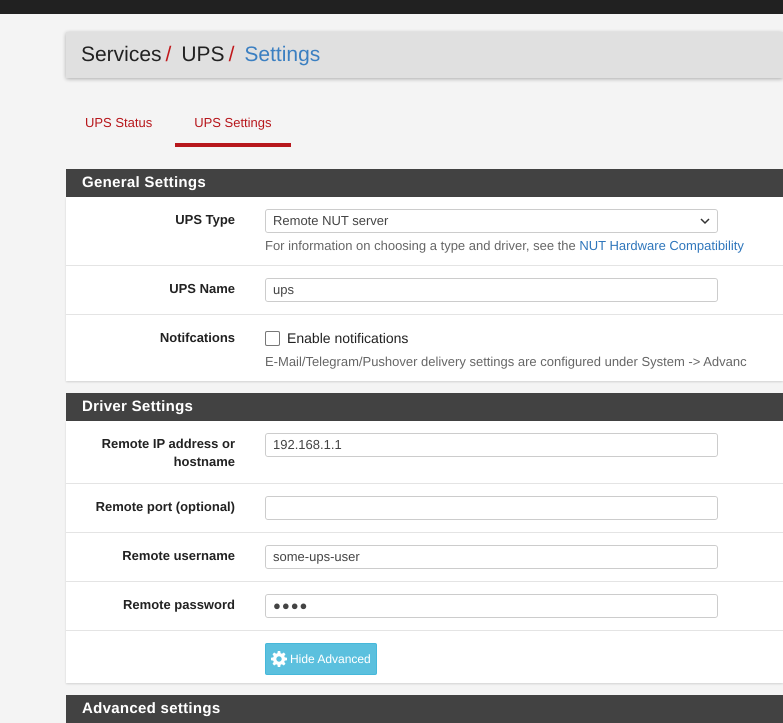 This screenshot has height=723, width=783. I want to click on compatibility-link: NUT Hardware Compatibility, so click(661, 245).